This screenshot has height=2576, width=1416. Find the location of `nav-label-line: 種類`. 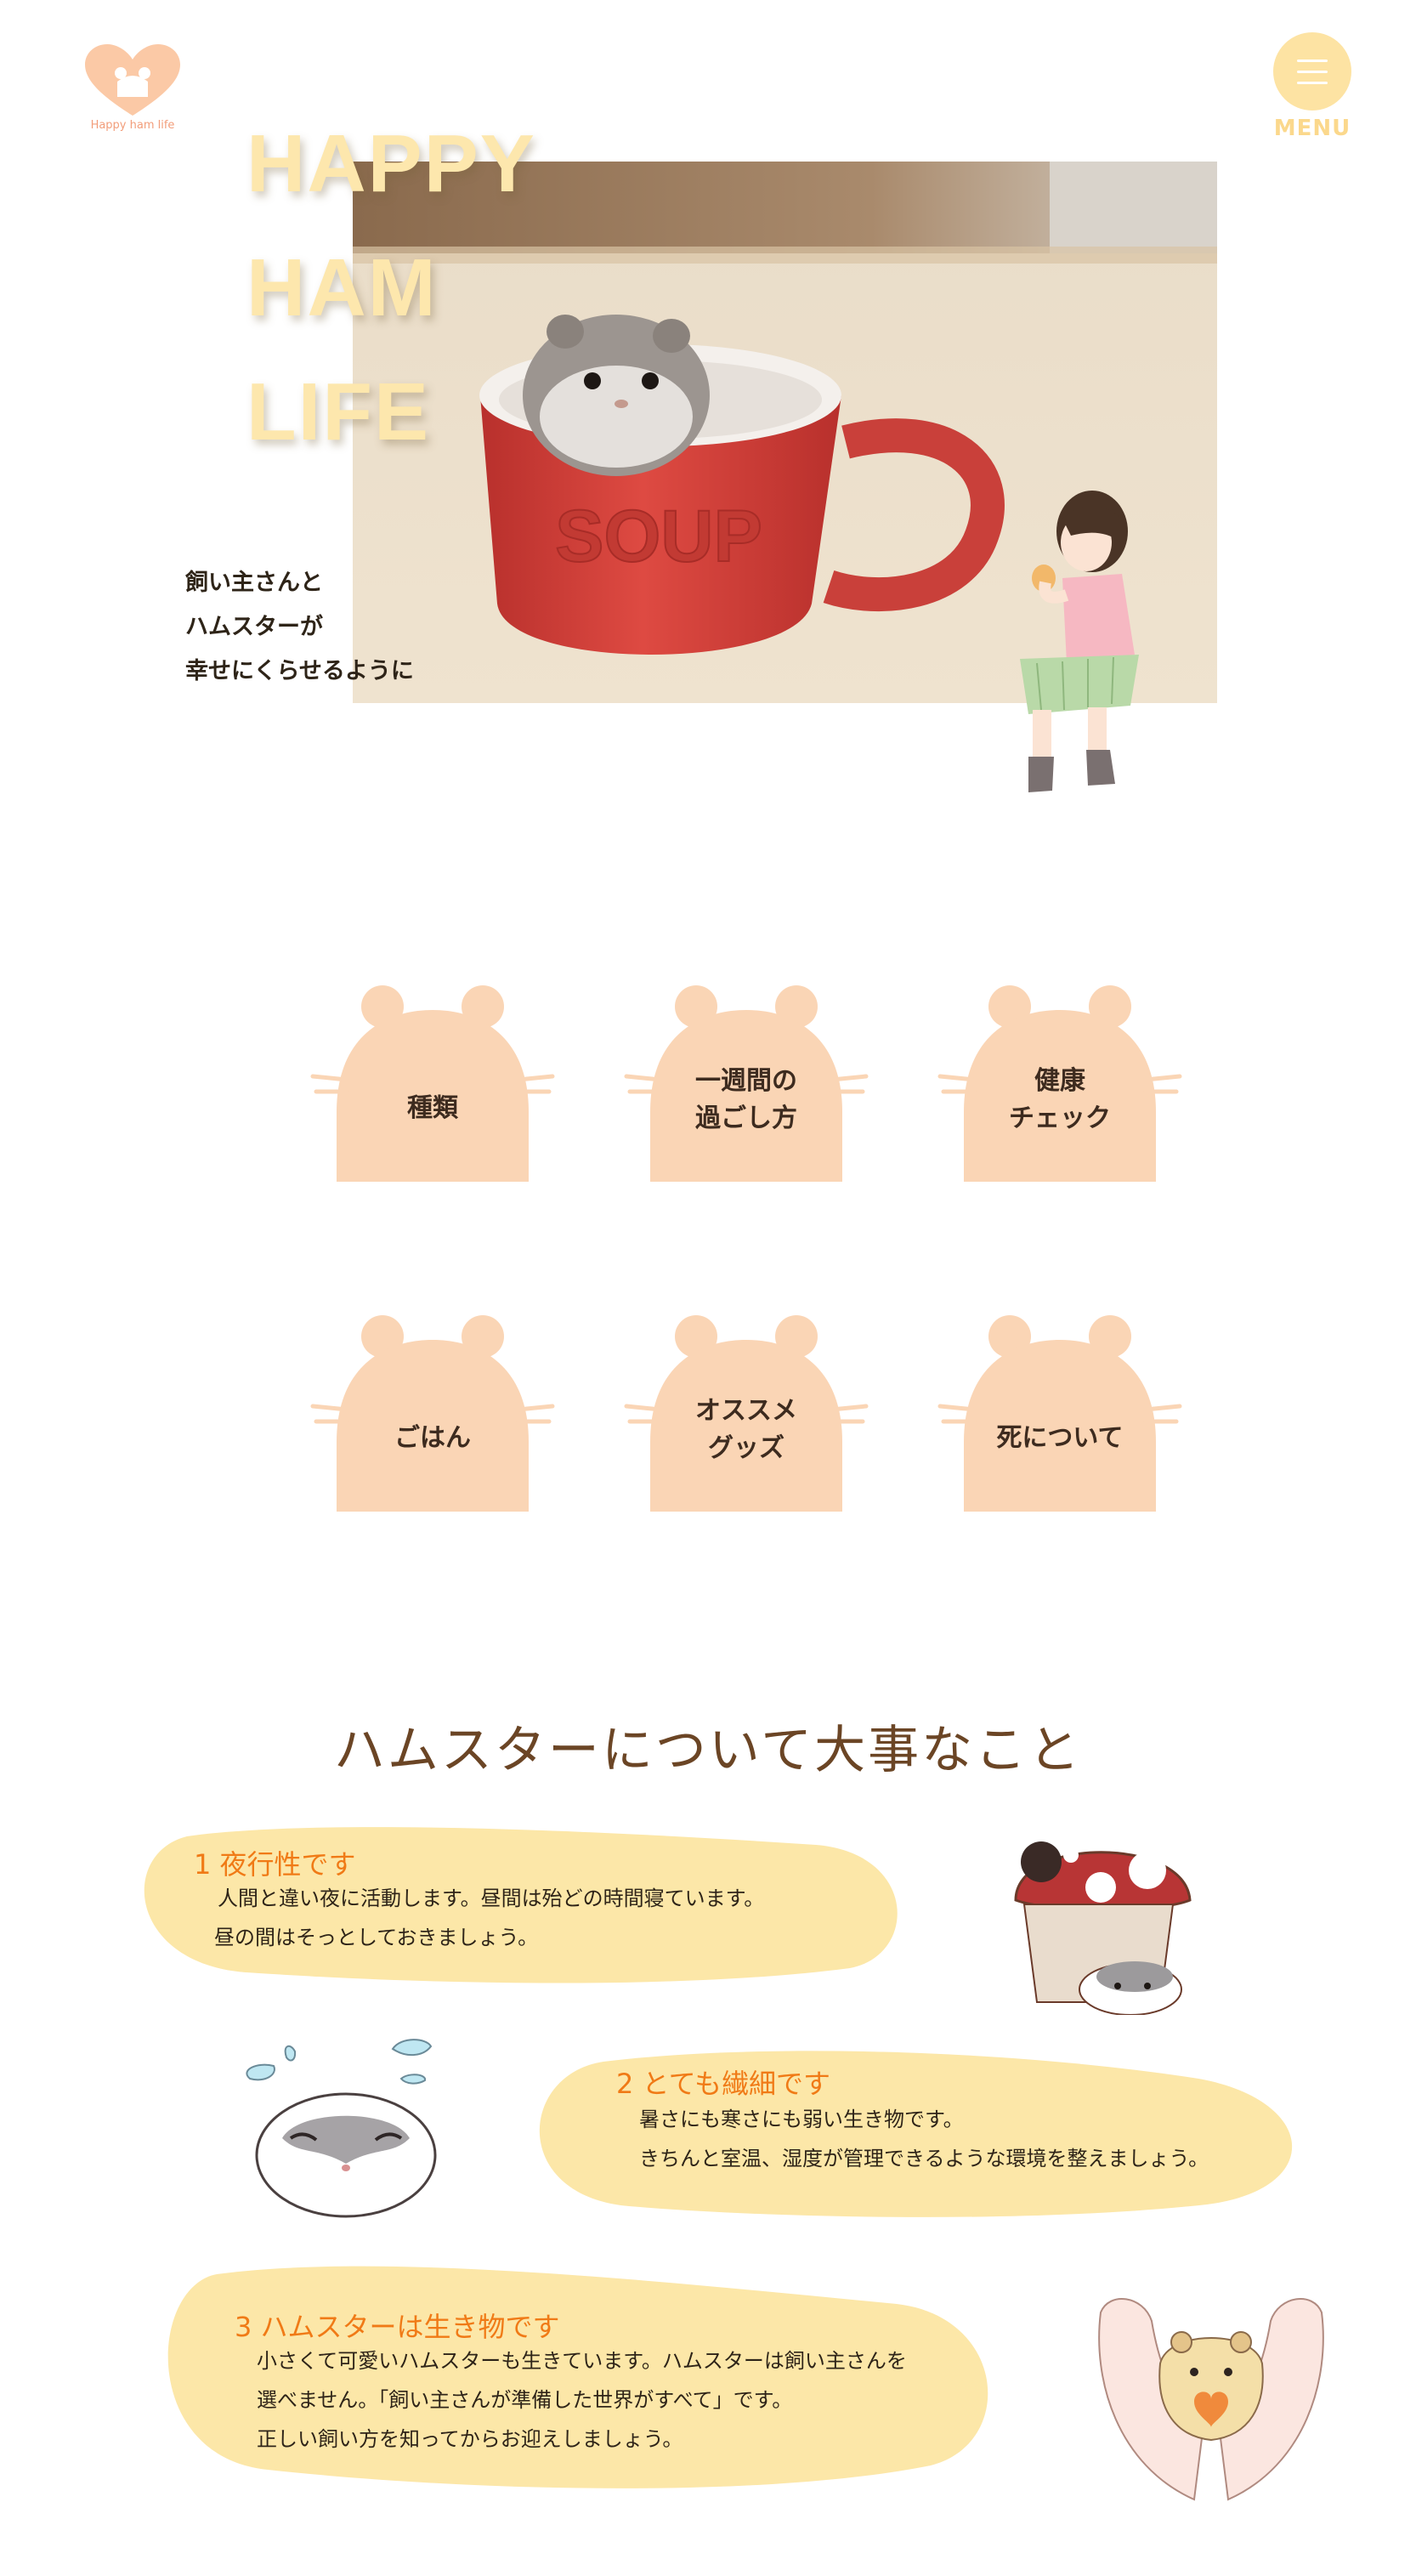

nav-label-line: 種類 is located at coordinates (432, 1108).